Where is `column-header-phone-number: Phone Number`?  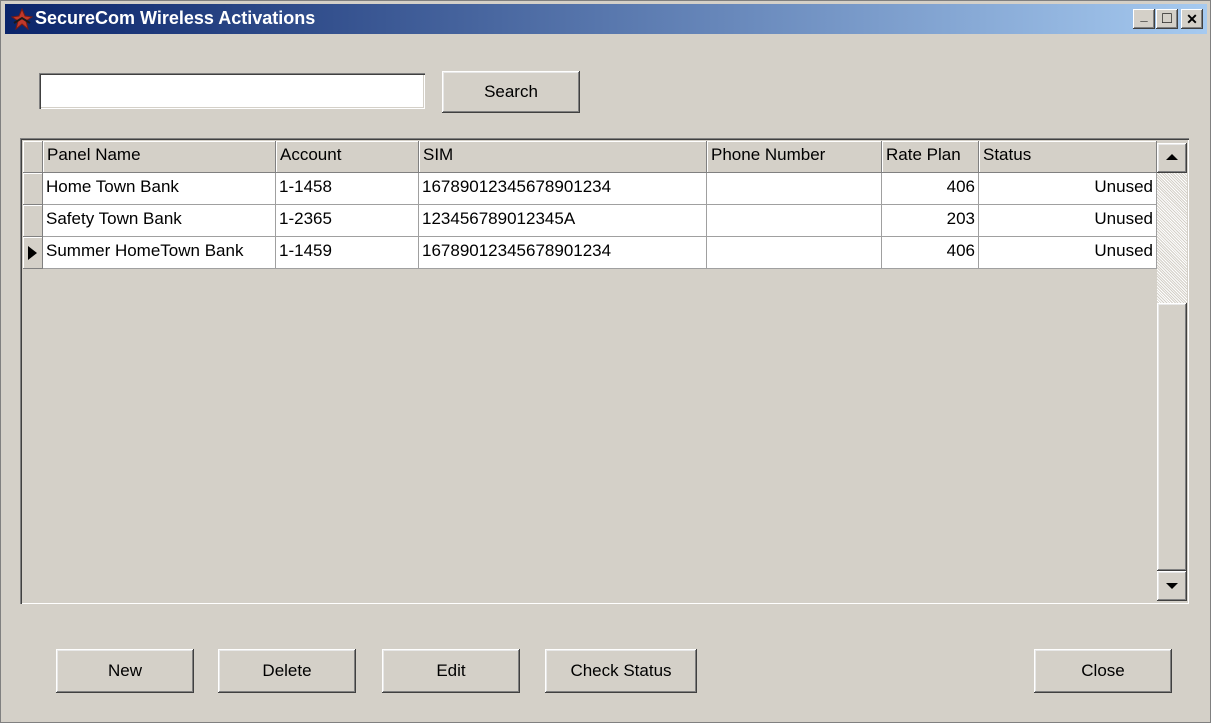
column-header-phone-number: Phone Number is located at coordinates (794, 157).